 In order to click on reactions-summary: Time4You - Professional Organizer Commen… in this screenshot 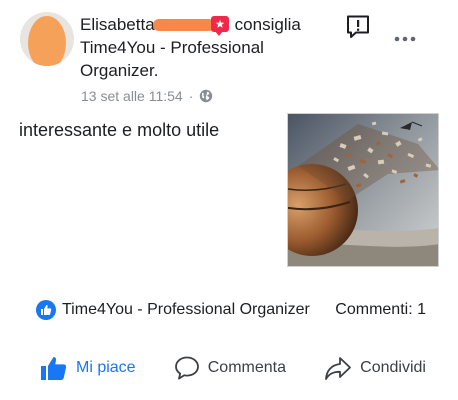, I will do `click(231, 310)`.